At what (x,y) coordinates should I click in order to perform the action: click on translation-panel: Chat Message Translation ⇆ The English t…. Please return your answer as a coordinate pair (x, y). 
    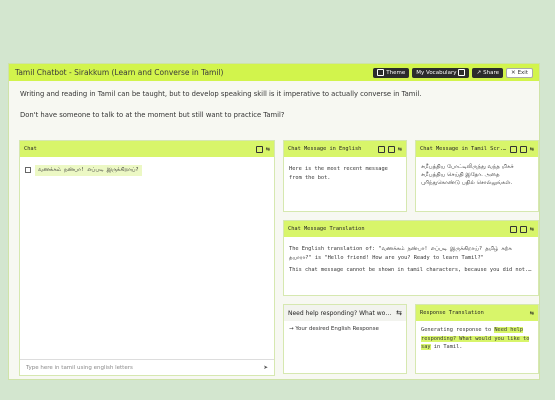
    Looking at the image, I should click on (411, 258).